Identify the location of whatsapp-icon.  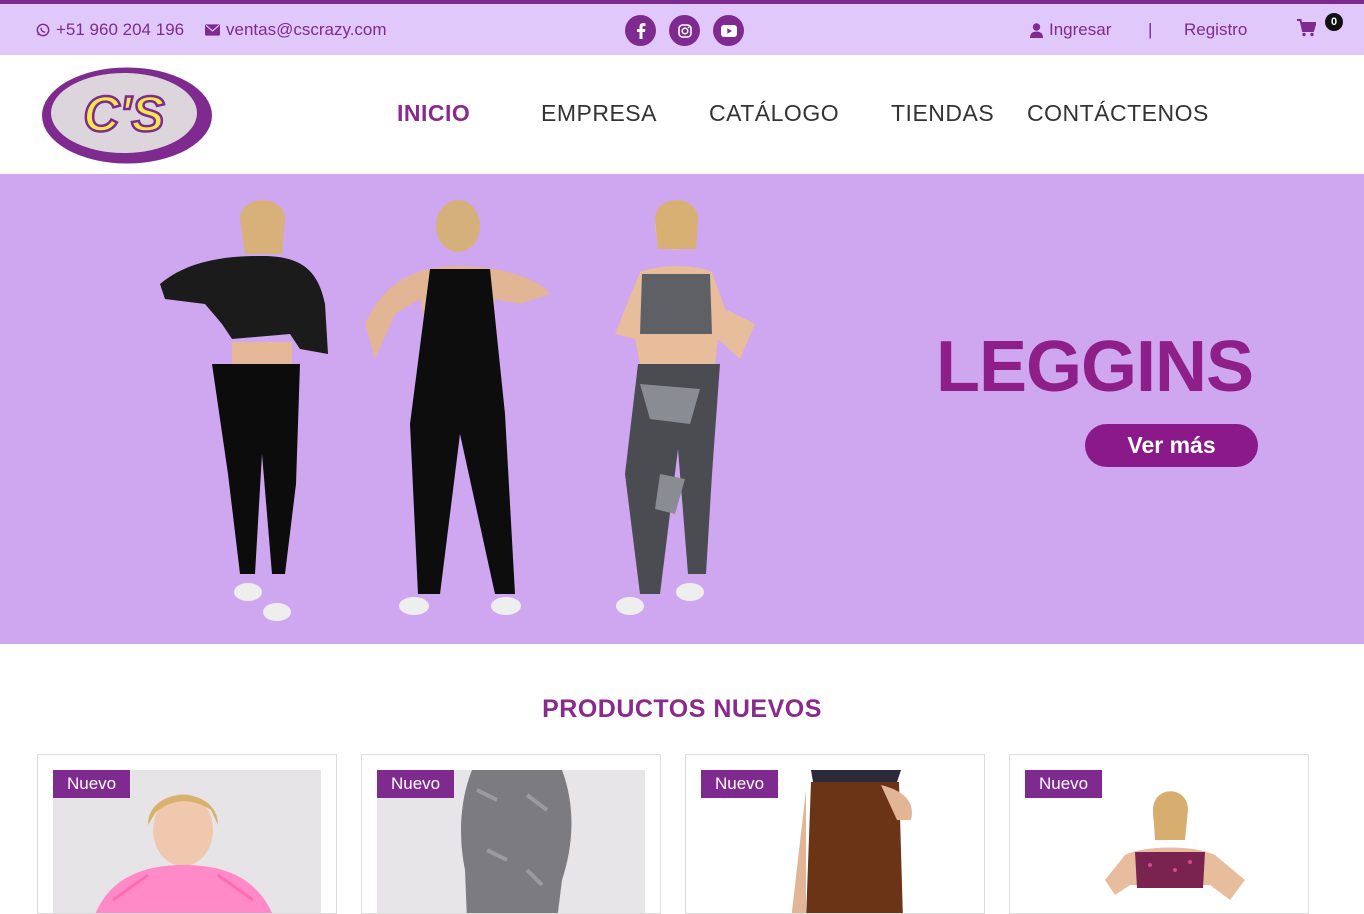
(43, 30).